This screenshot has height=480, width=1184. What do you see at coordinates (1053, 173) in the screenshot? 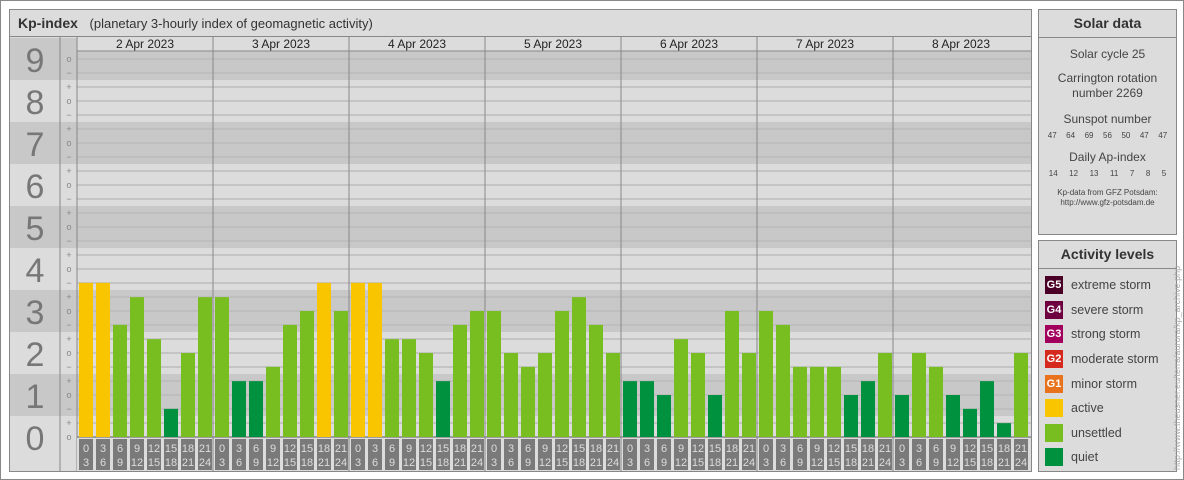
I see `ap-value: 14` at bounding box center [1053, 173].